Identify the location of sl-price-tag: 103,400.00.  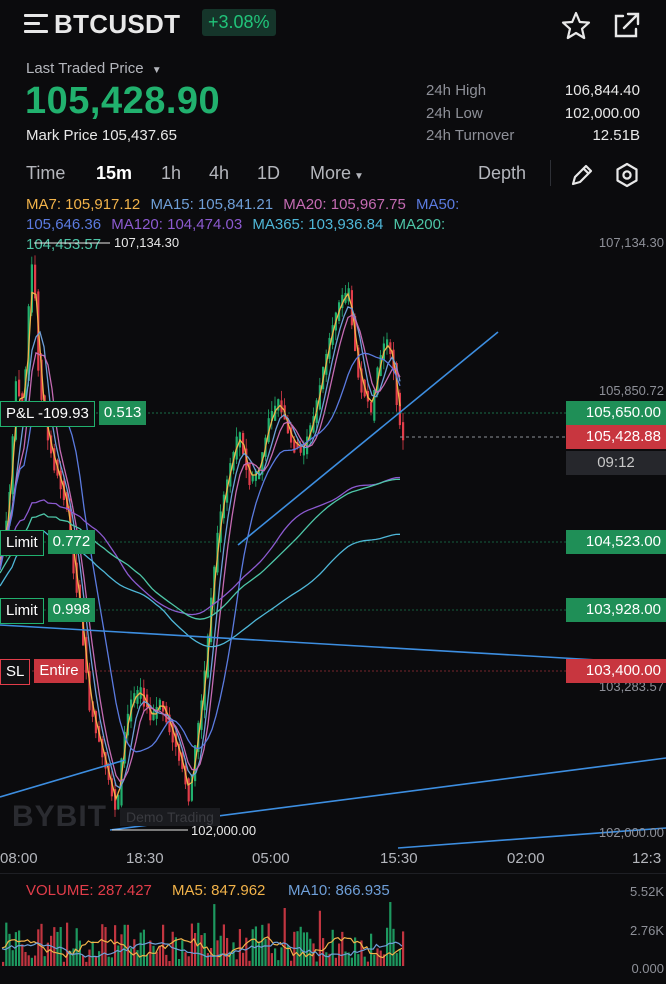
(616, 671).